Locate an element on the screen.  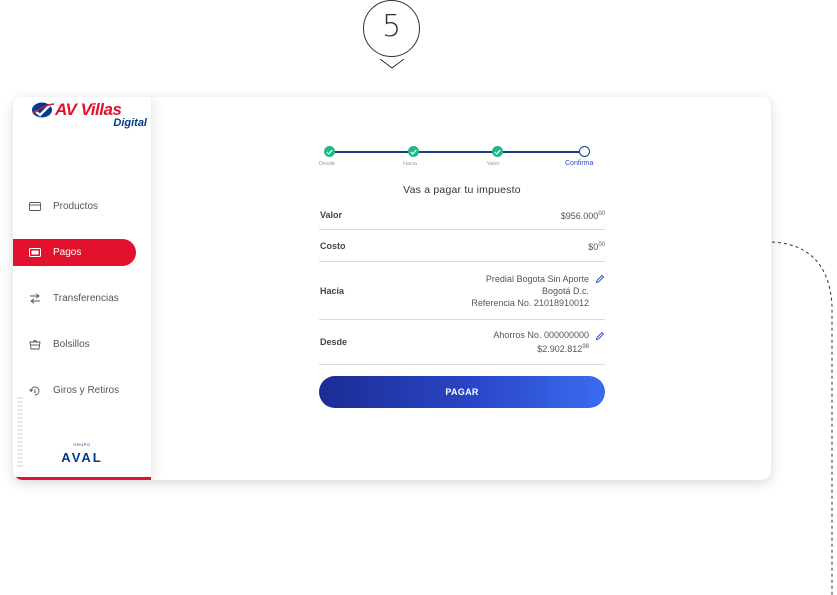
sidebar-item-label: Giros y Retiros is located at coordinates (86, 390).